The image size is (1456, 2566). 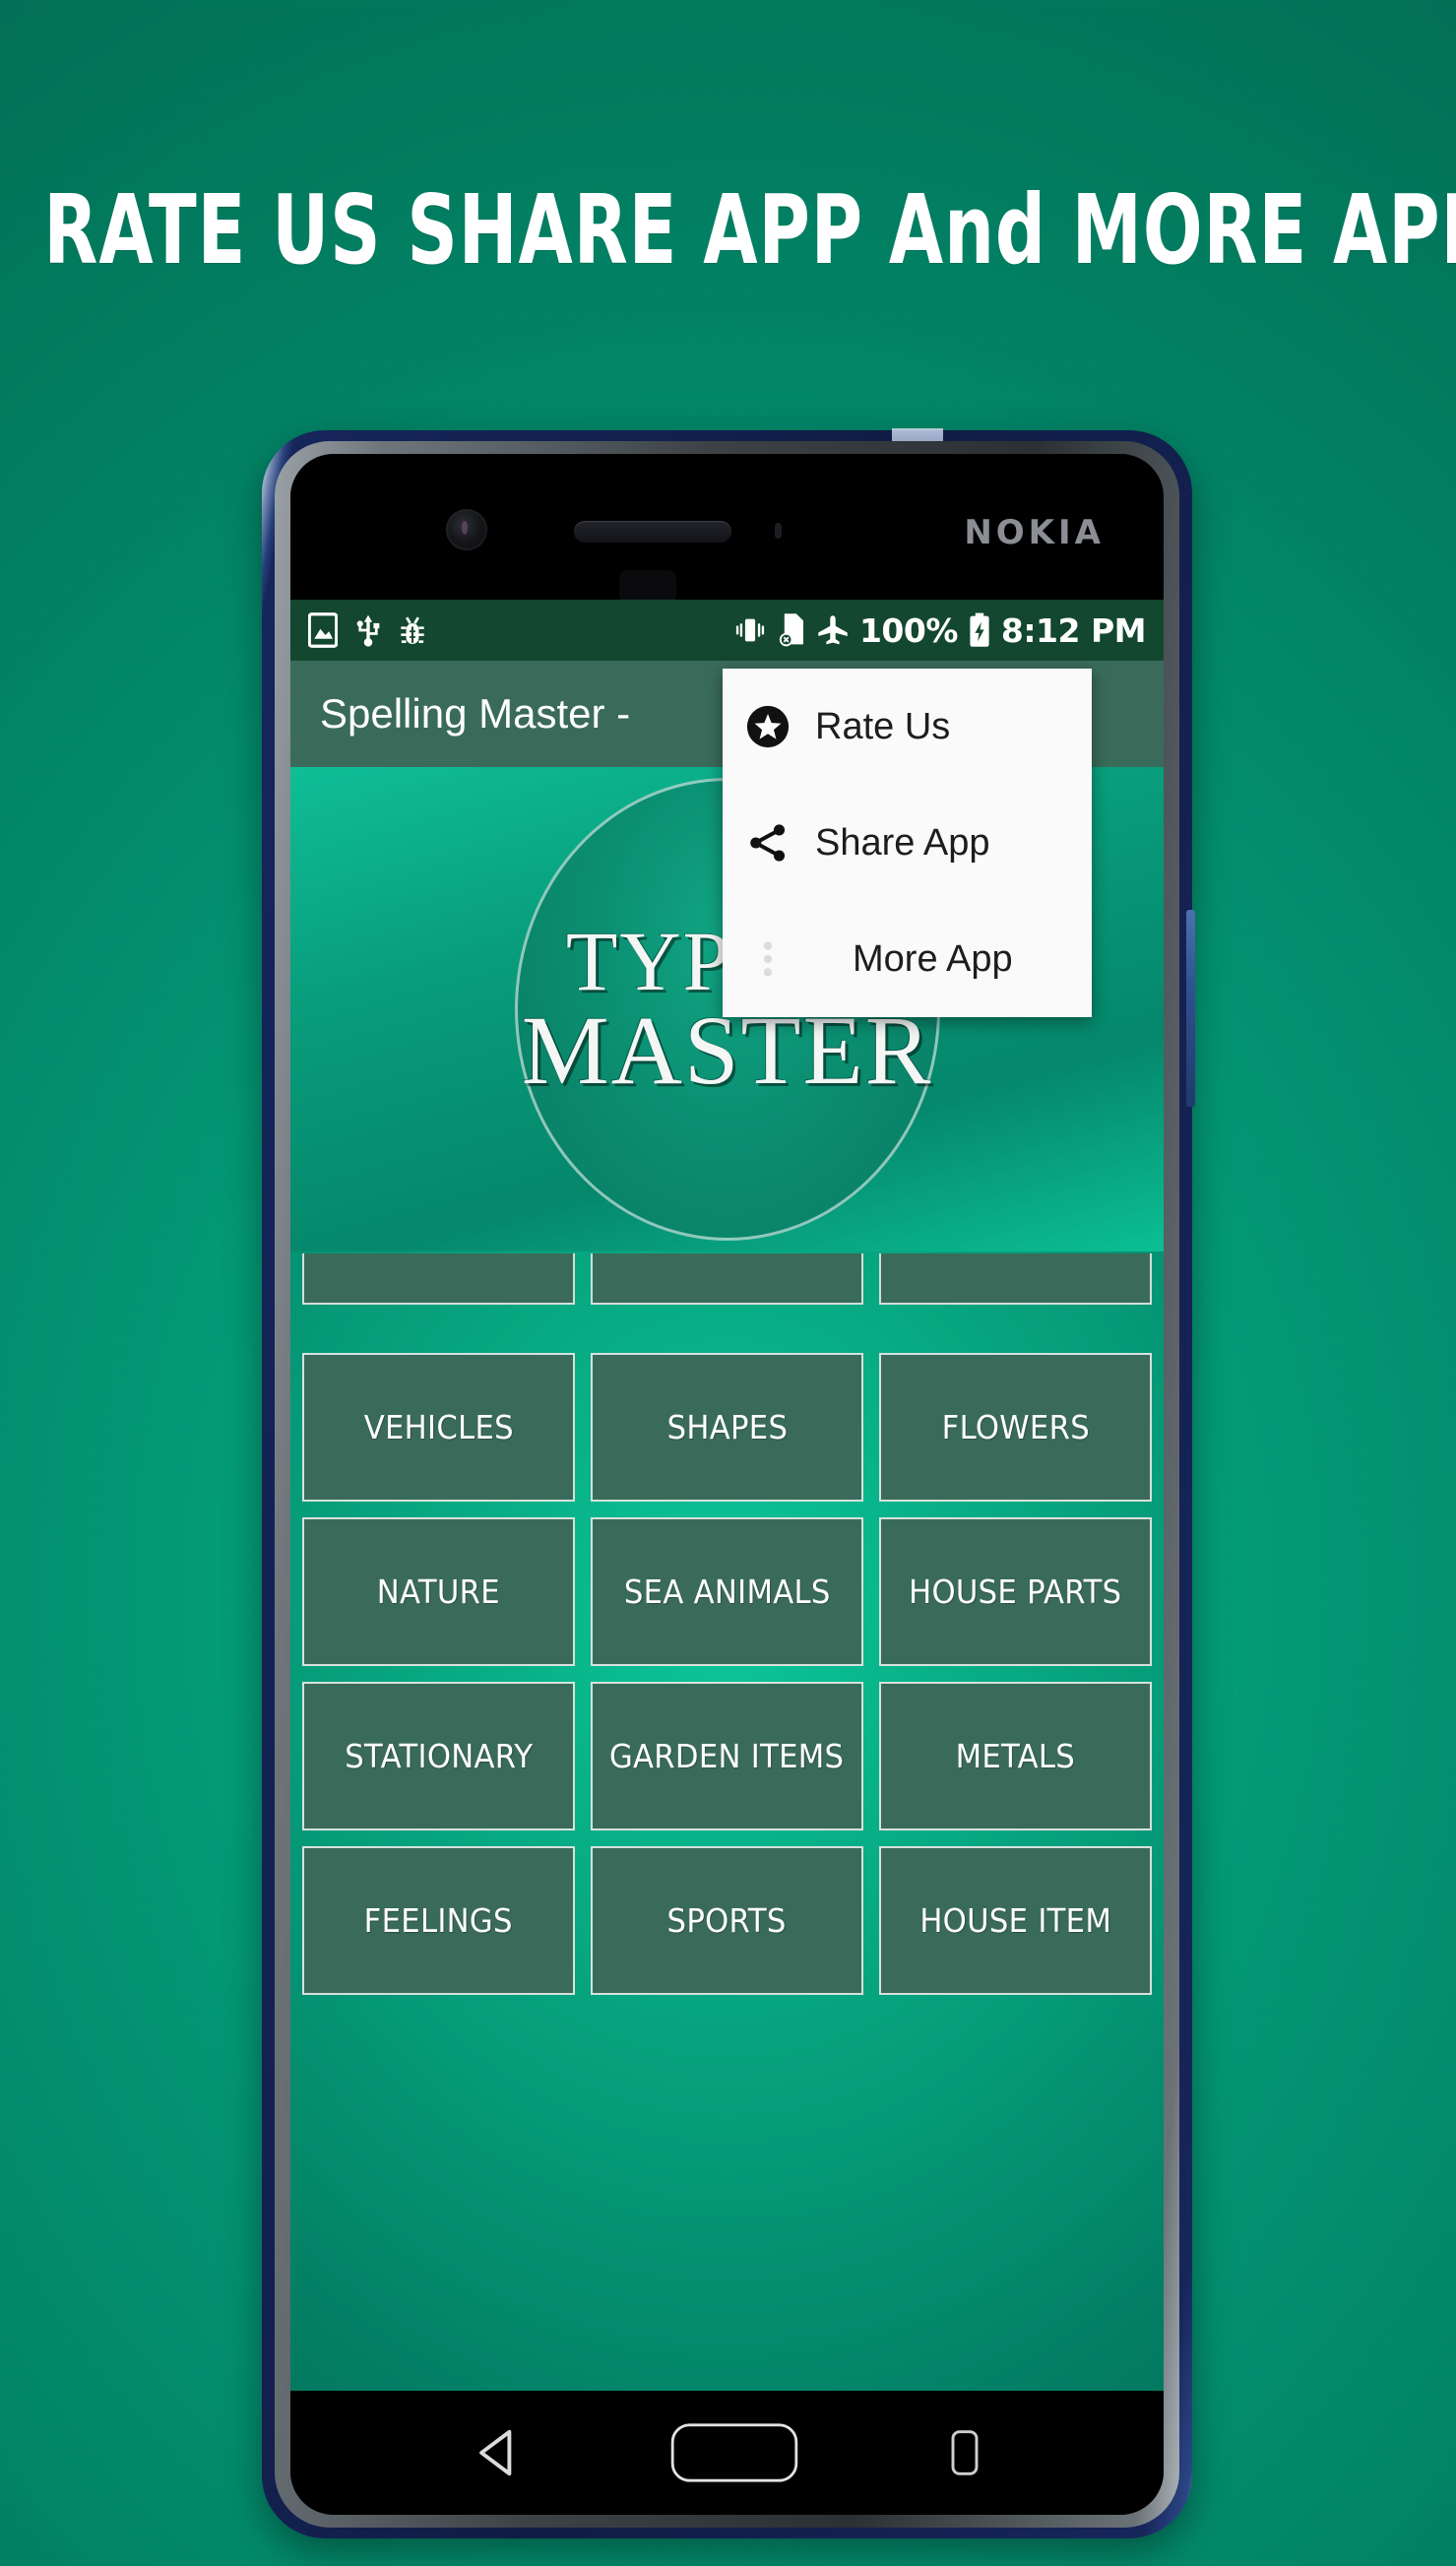 I want to click on menu-item-rate-us: Rate Us, so click(x=907, y=727).